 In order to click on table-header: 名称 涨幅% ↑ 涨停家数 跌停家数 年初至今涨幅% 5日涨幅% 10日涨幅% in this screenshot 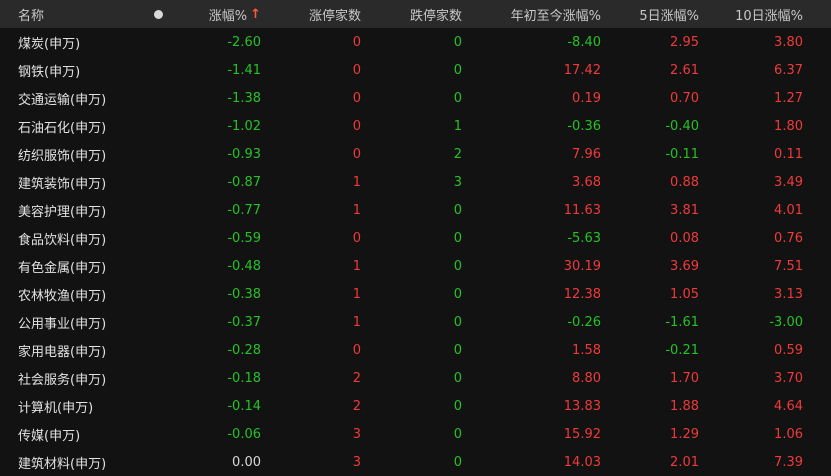, I will do `click(415, 14)`.